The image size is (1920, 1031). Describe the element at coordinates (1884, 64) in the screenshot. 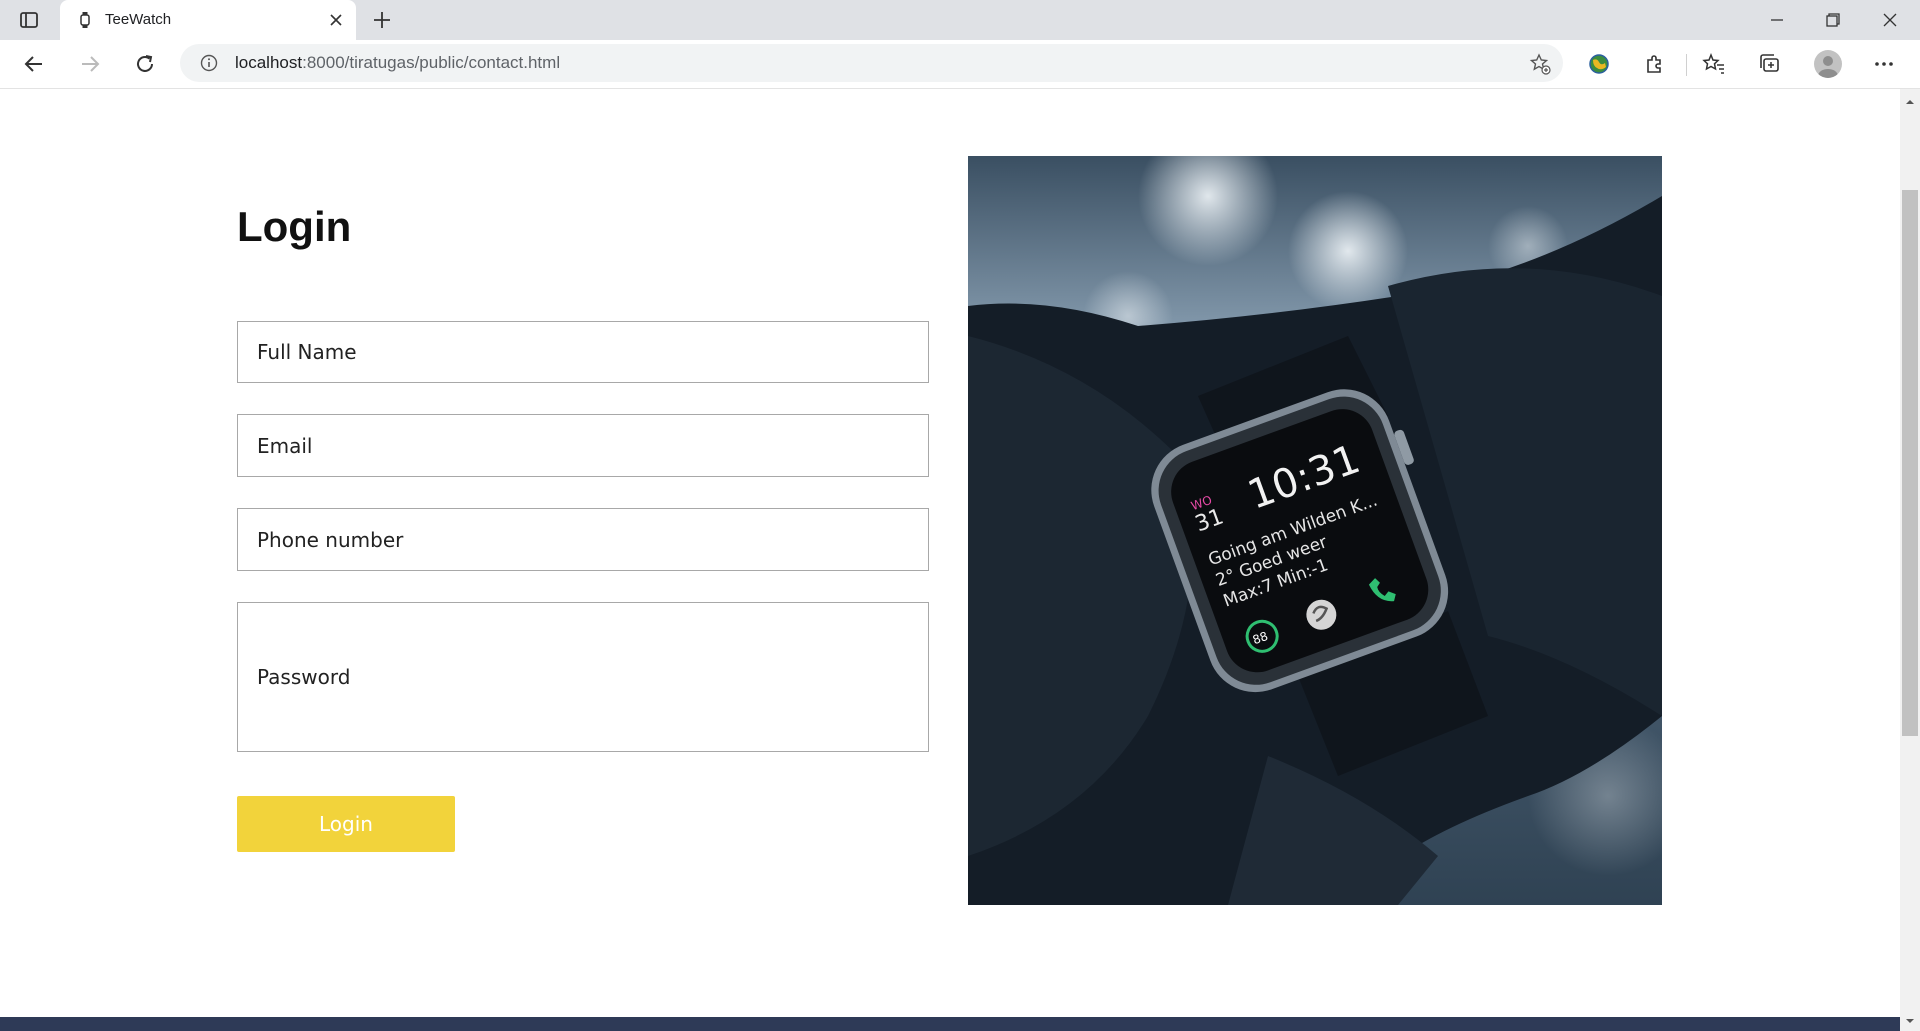

I see `more-icon` at that location.